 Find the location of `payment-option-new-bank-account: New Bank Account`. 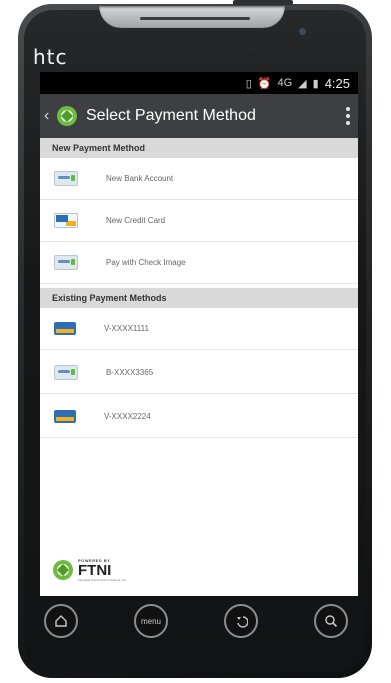

payment-option-new-bank-account: New Bank Account is located at coordinates (199, 179).